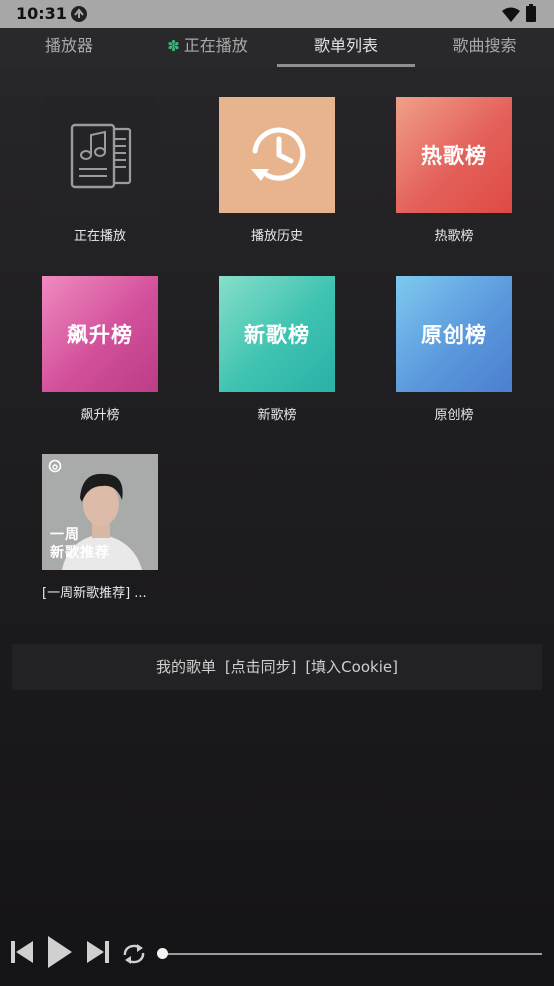 This screenshot has width=554, height=986. What do you see at coordinates (346, 65) in the screenshot?
I see `tab-indicator` at bounding box center [346, 65].